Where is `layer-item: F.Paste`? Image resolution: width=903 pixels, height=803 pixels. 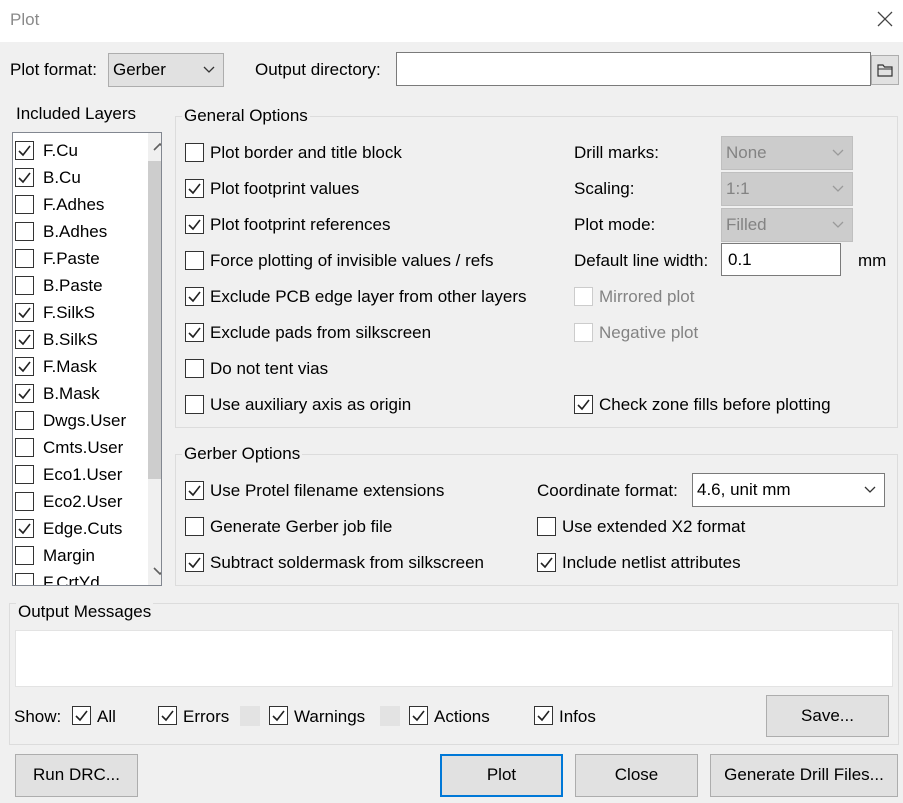 layer-item: F.Paste is located at coordinates (75, 258).